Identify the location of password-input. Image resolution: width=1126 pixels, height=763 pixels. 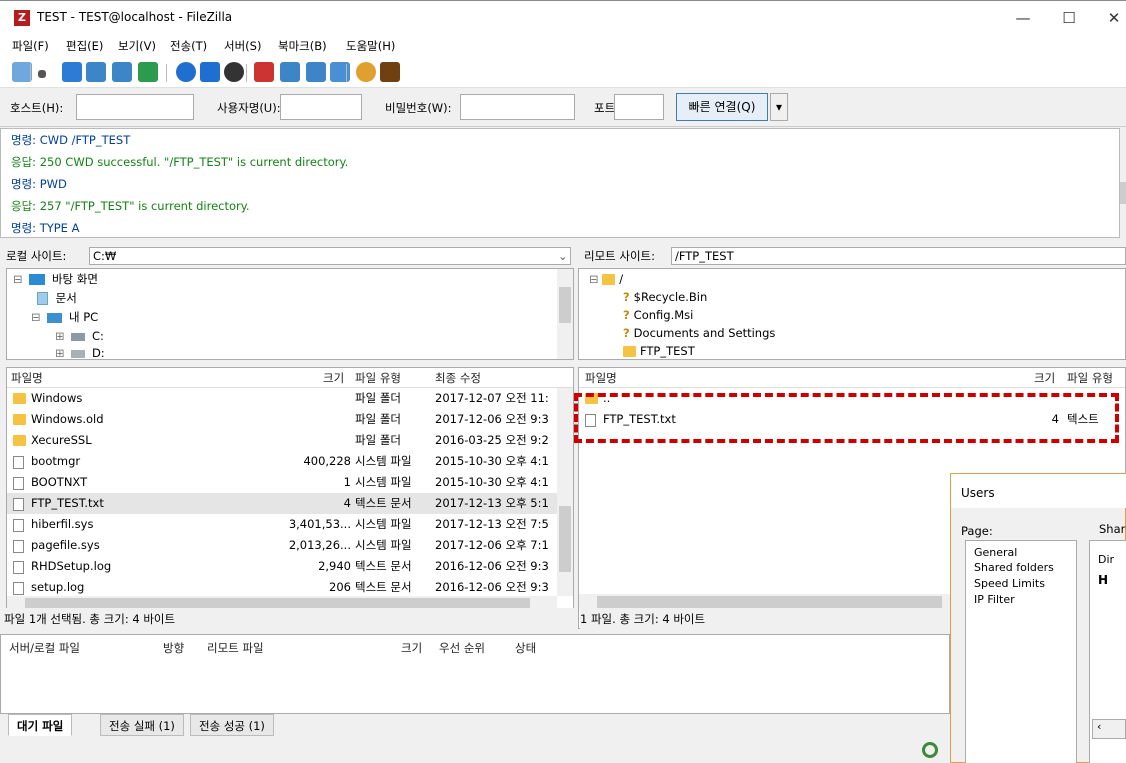
(517, 107).